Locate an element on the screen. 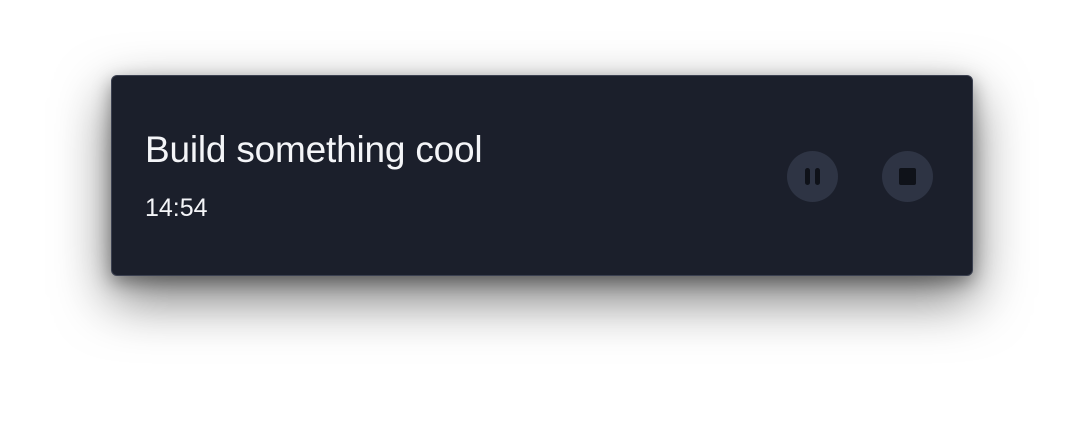 The height and width of the screenshot is (424, 1084). stop-icon is located at coordinates (907, 176).